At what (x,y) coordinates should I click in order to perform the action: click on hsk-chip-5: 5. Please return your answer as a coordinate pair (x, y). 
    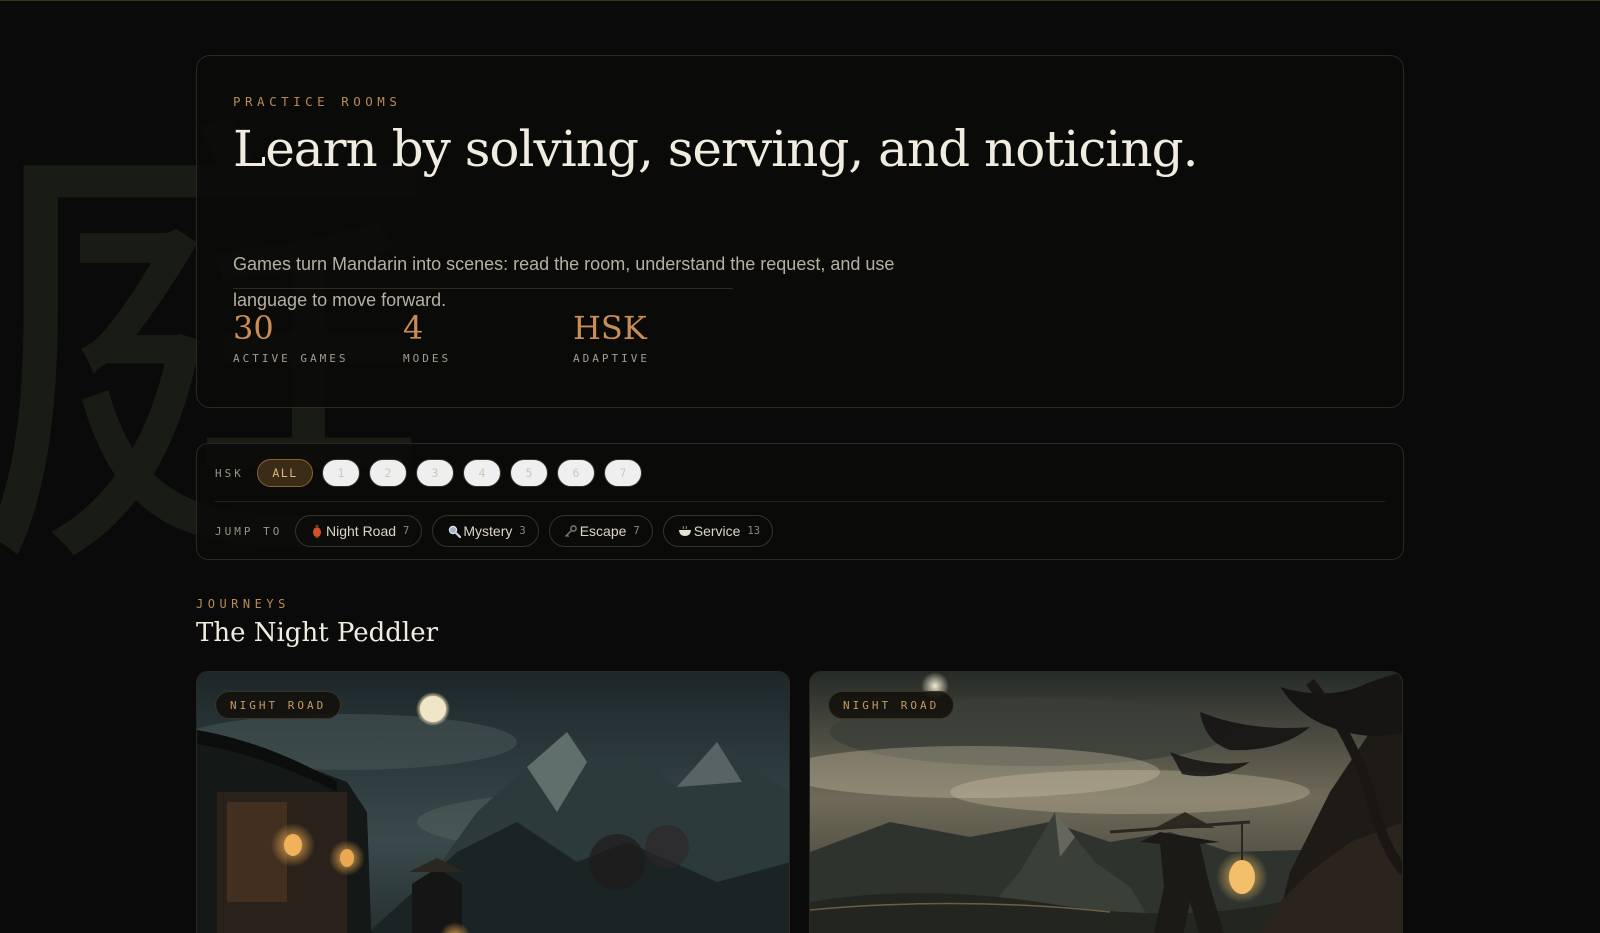
    Looking at the image, I should click on (529, 473).